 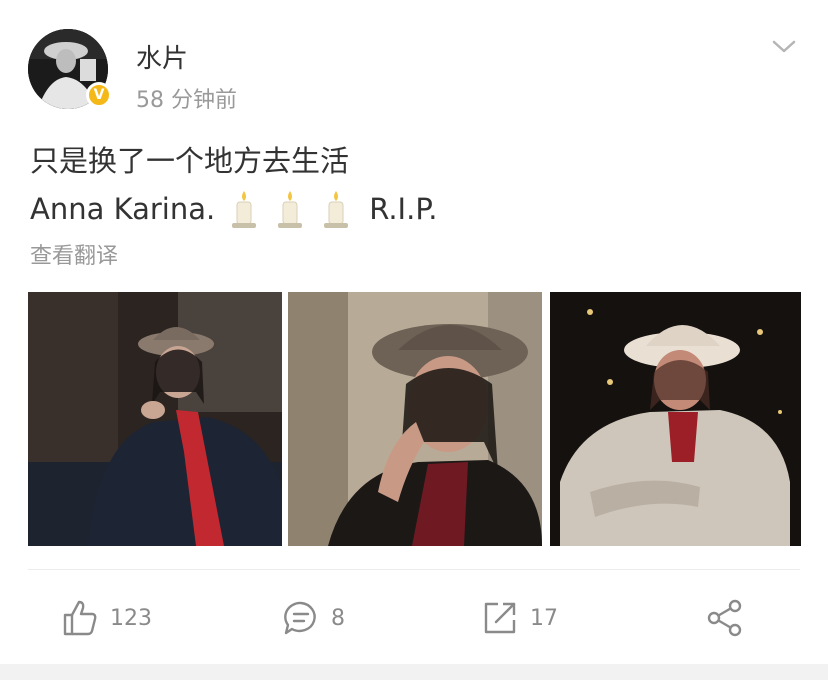 I want to click on repost-count: 17, so click(x=544, y=618).